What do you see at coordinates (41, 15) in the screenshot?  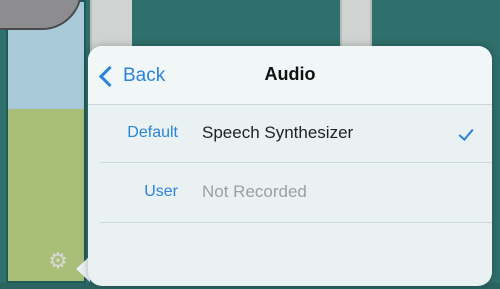 I see `scene-animal-illustration` at bounding box center [41, 15].